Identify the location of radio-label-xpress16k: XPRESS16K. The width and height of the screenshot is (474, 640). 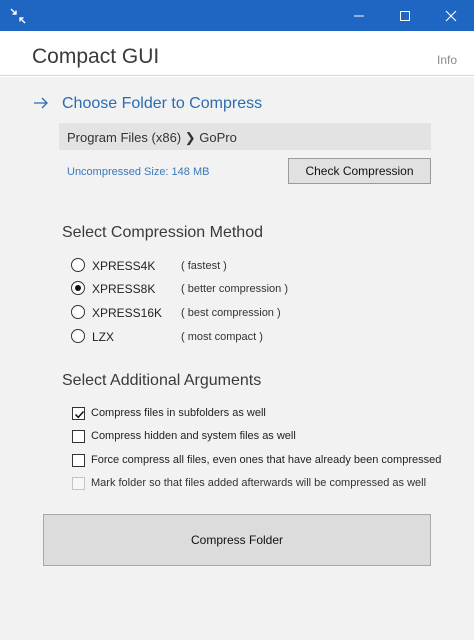
(127, 313).